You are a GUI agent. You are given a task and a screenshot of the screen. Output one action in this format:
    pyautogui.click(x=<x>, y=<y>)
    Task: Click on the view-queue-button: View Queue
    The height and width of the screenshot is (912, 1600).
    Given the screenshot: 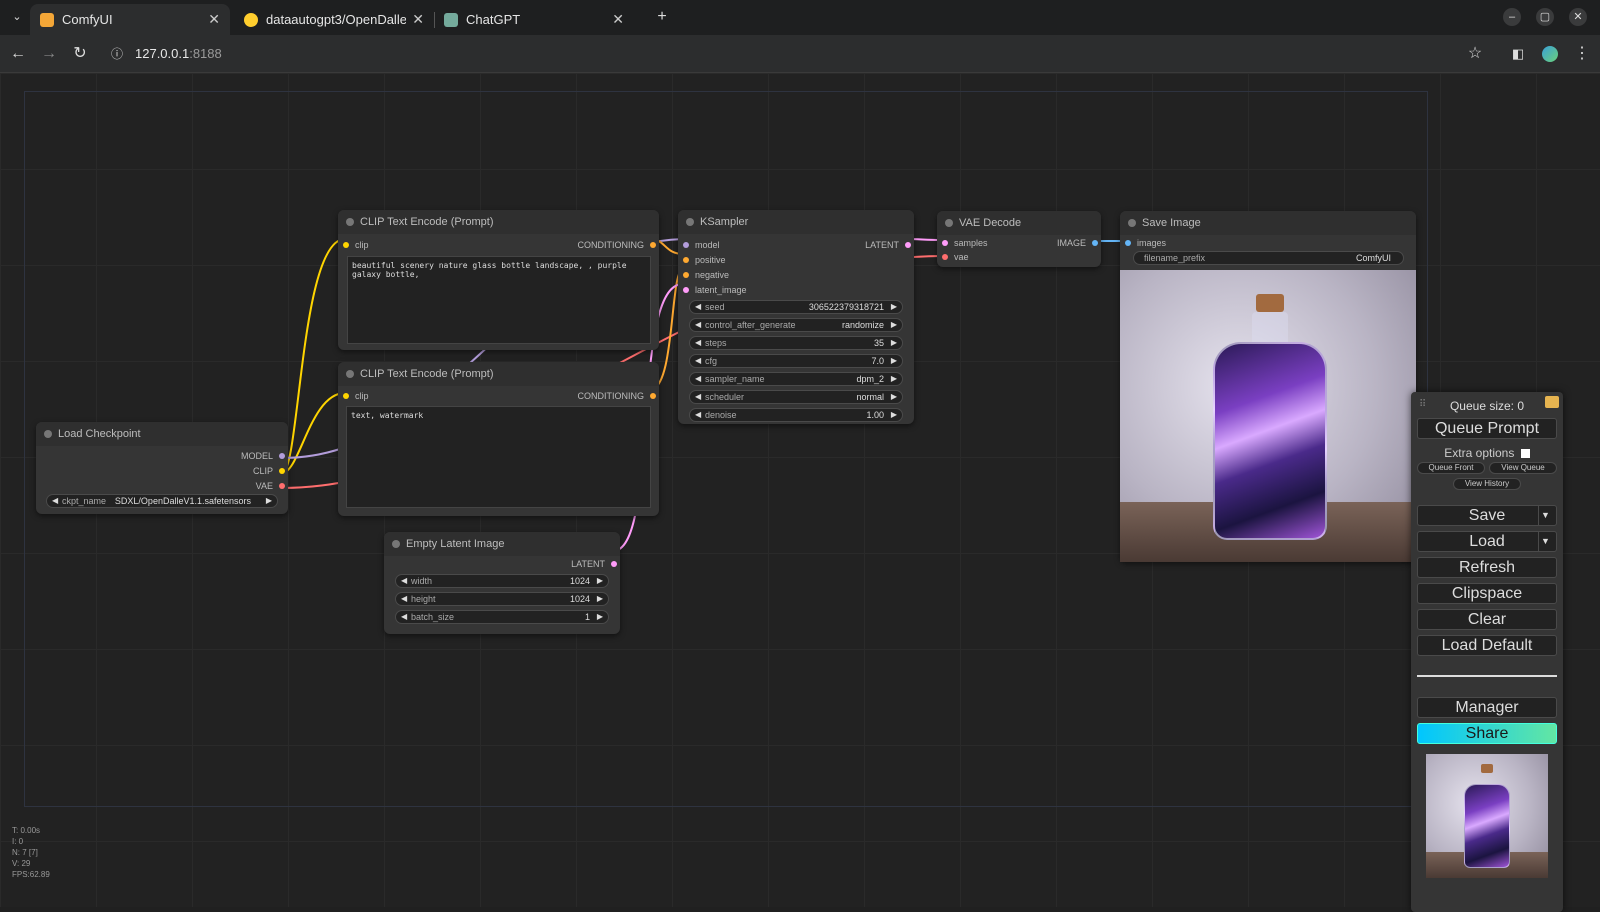 What is the action you would take?
    pyautogui.click(x=1523, y=468)
    